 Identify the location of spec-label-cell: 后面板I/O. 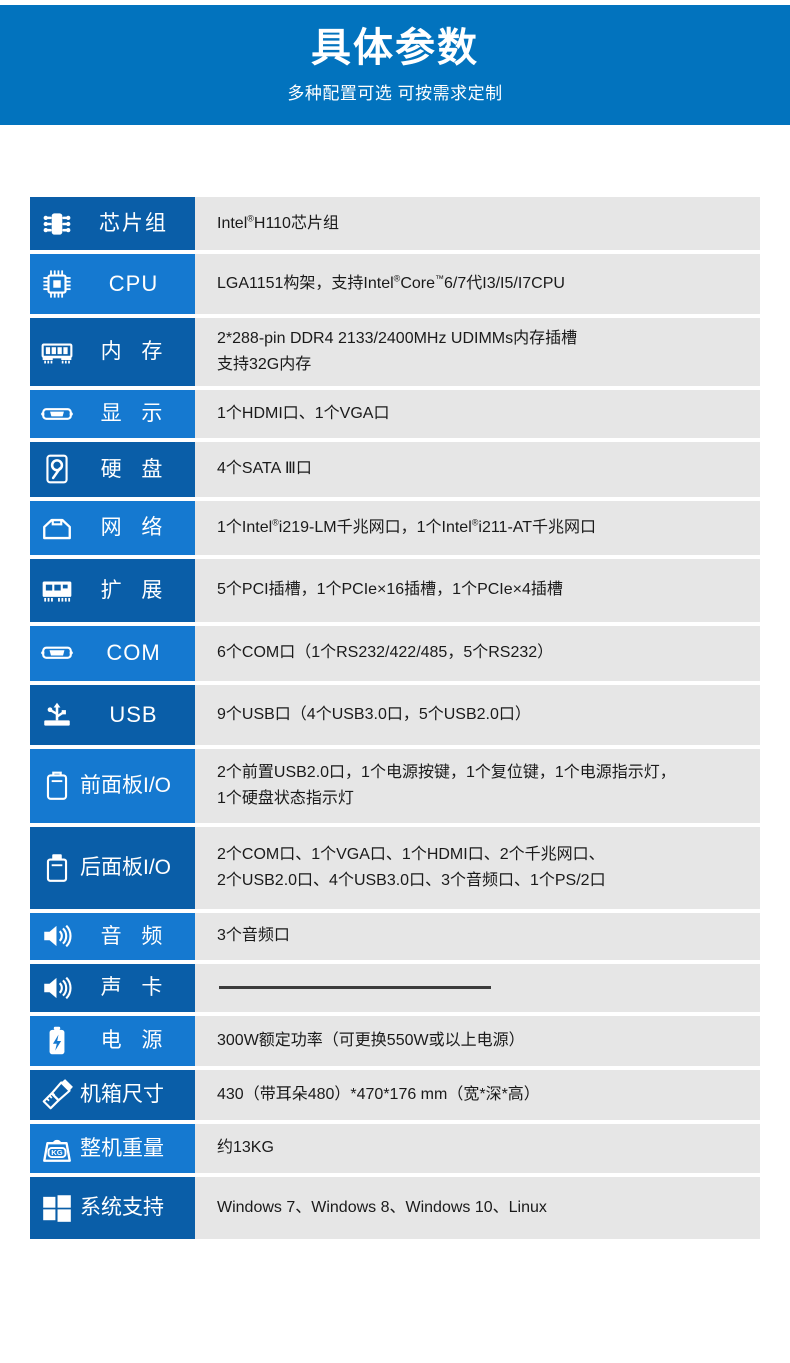
(112, 867).